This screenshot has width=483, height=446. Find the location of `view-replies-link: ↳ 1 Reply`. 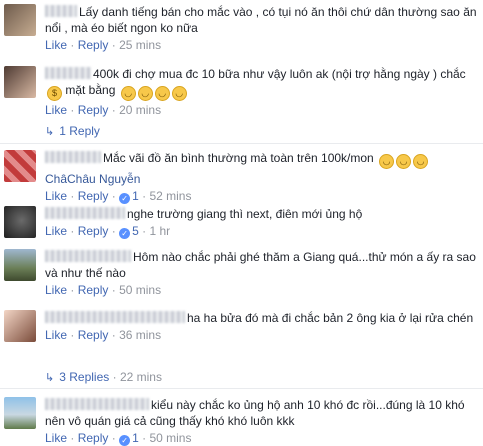

view-replies-link: ↳ 1 Reply is located at coordinates (72, 131).